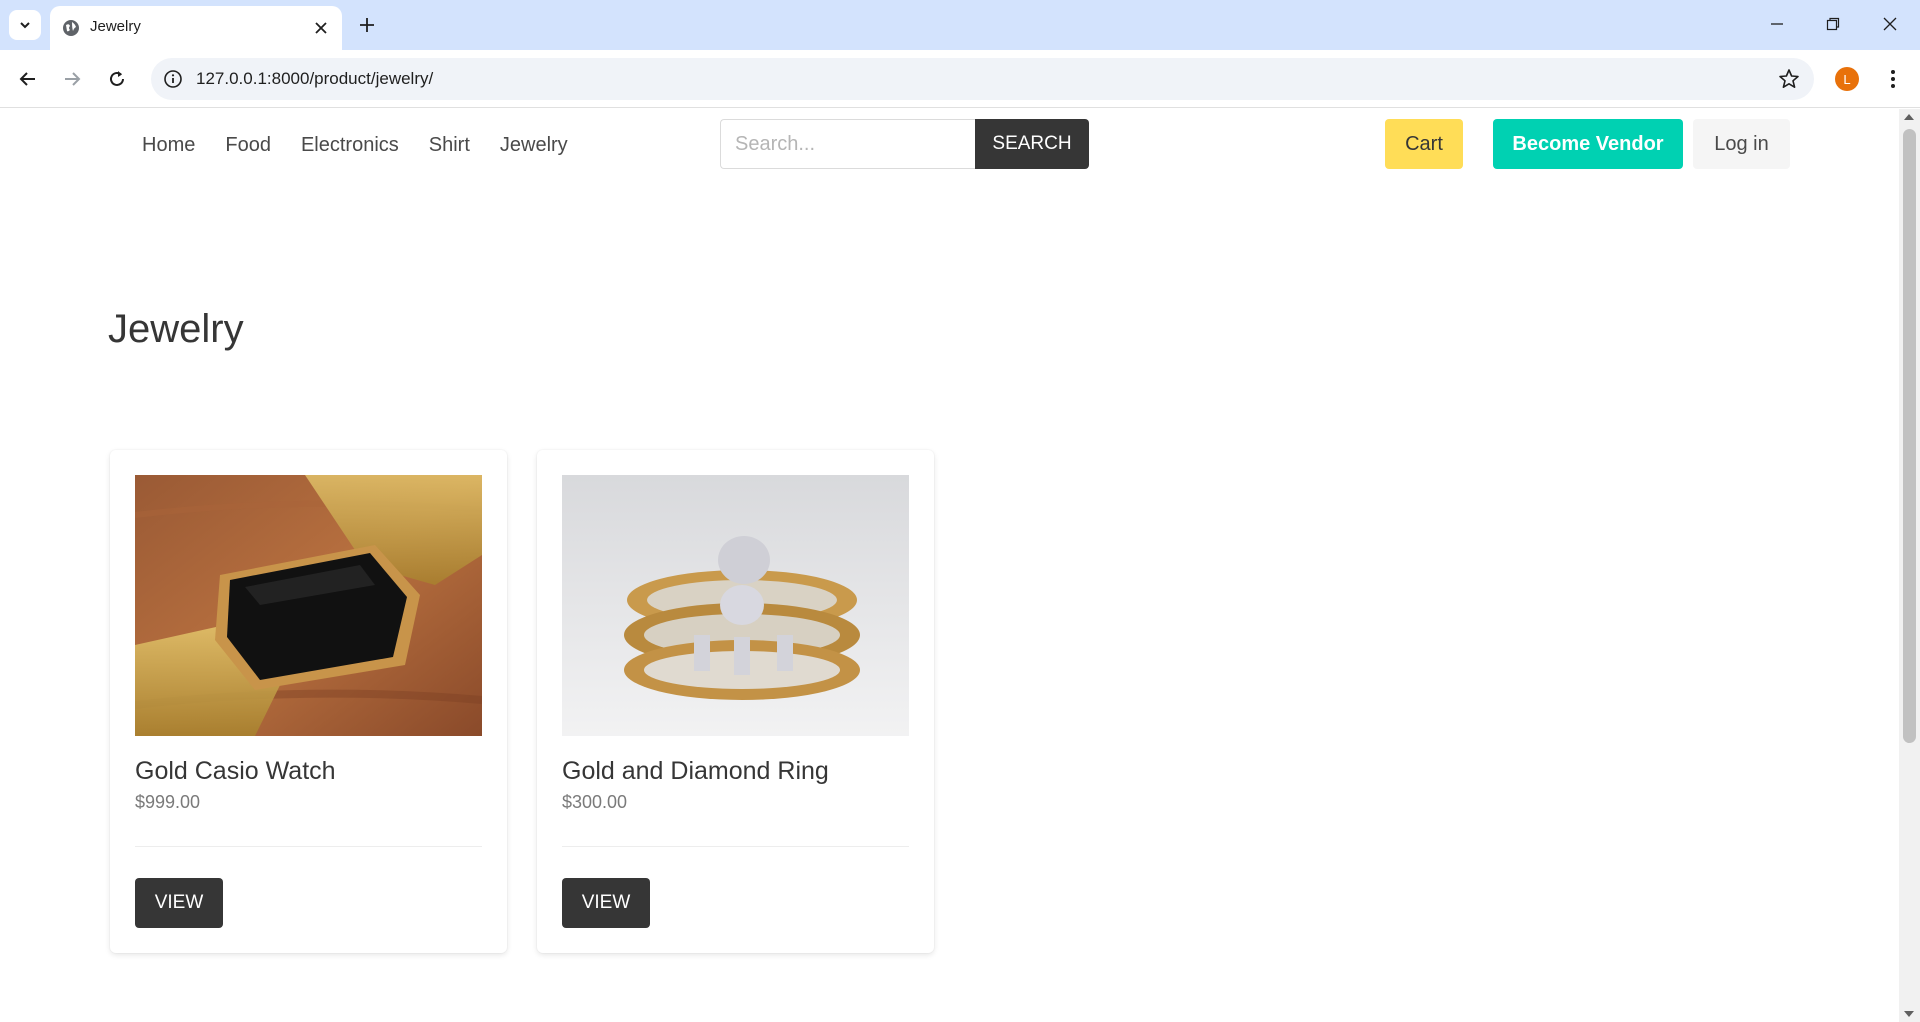 Image resolution: width=1920 pixels, height=1022 pixels. What do you see at coordinates (960, 25) in the screenshot?
I see `browser-tab-bar: Jewelry` at bounding box center [960, 25].